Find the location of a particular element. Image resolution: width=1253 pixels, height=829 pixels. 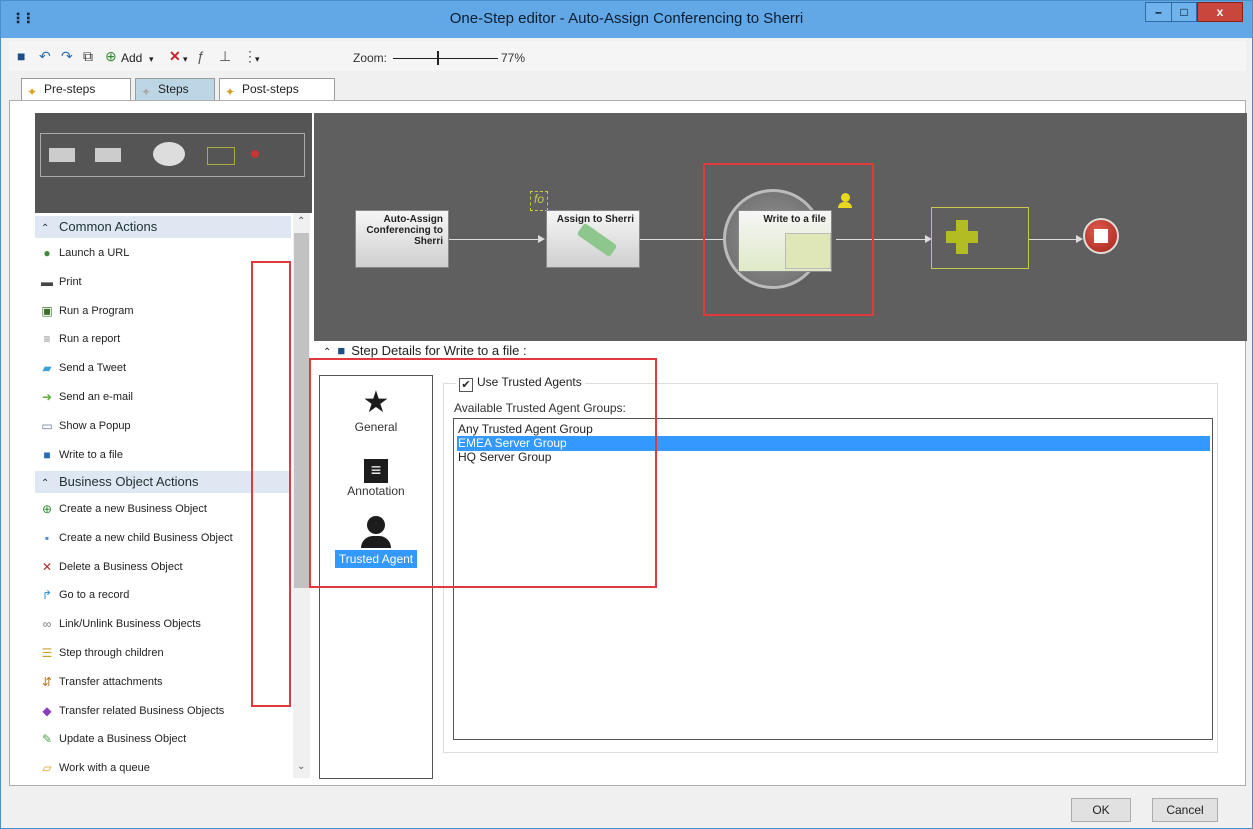

scroll-down-icon: ⌄ is located at coordinates (301, 766).